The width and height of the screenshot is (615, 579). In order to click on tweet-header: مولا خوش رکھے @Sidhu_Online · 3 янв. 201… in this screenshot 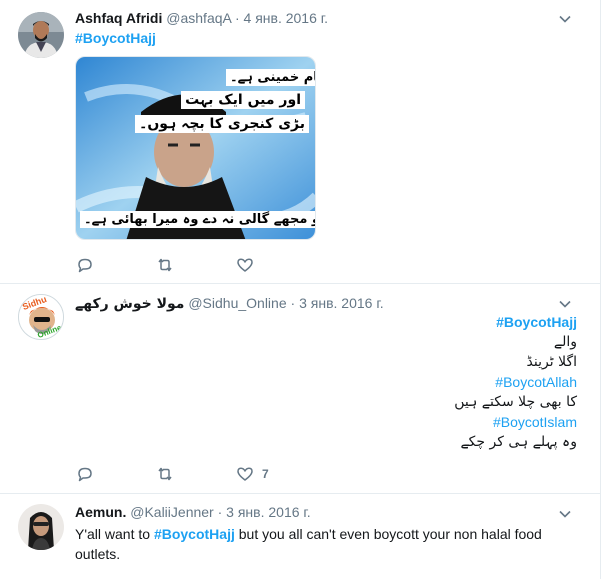, I will do `click(229, 303)`.